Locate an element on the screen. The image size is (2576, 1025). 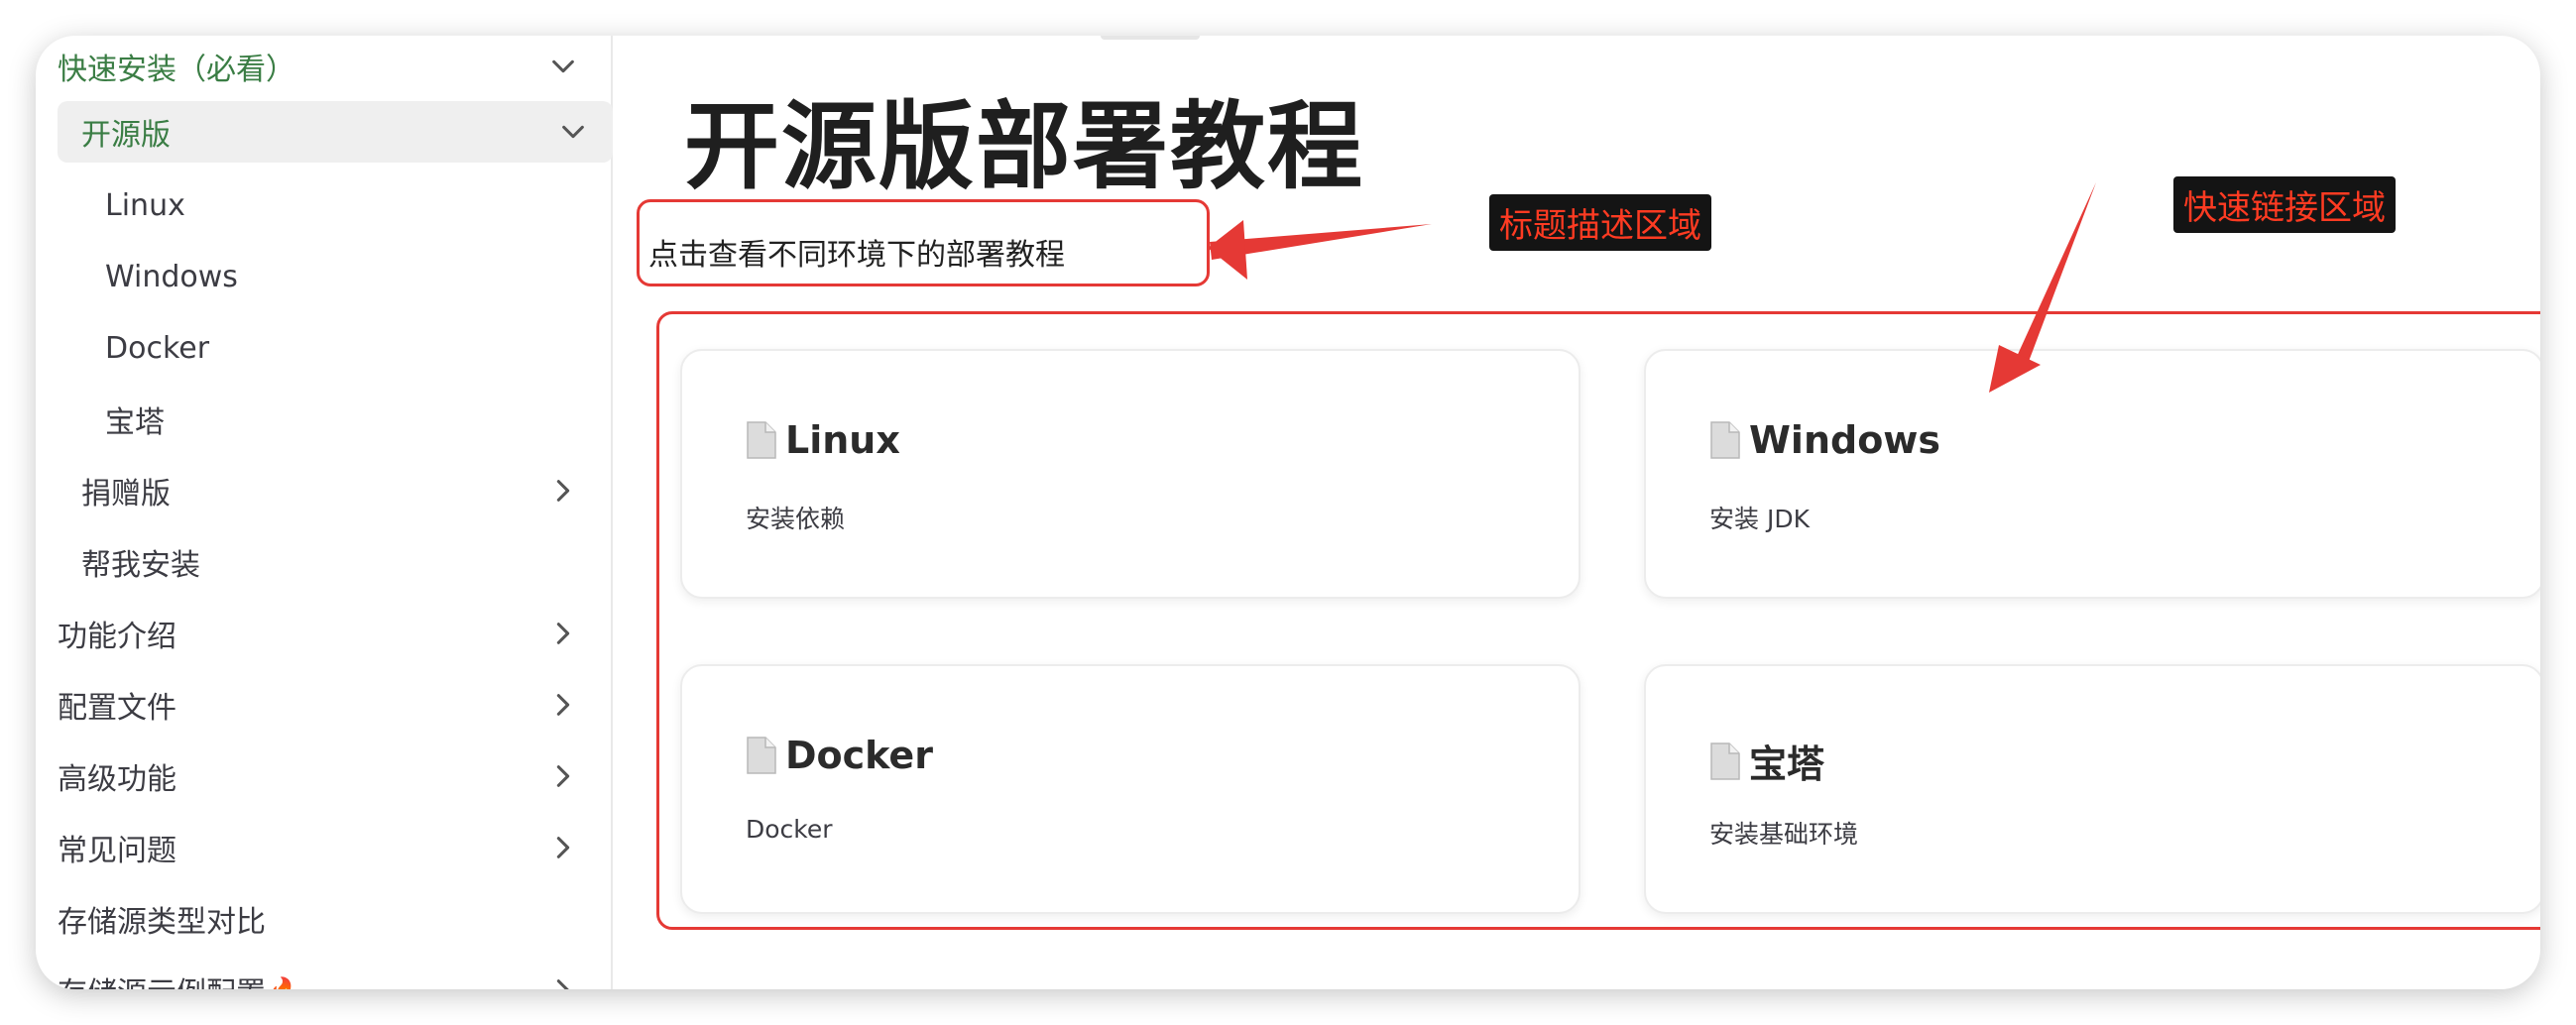
card-description: Docker is located at coordinates (789, 829).